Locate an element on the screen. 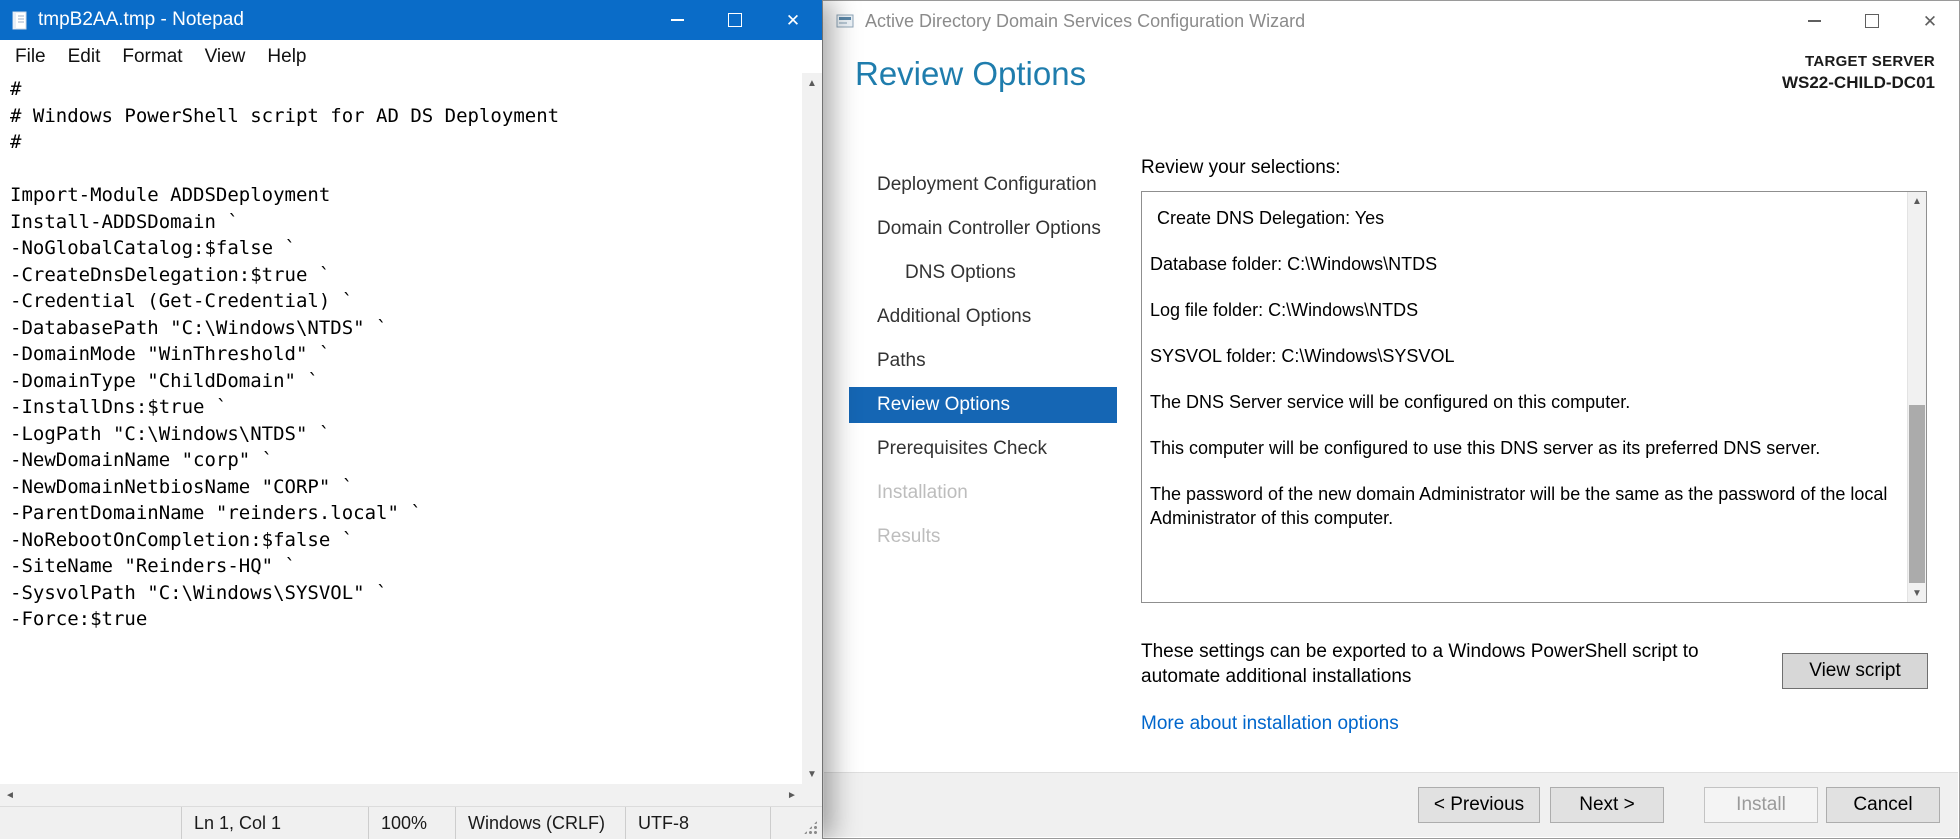  notepad-maximize-button is located at coordinates (735, 20).